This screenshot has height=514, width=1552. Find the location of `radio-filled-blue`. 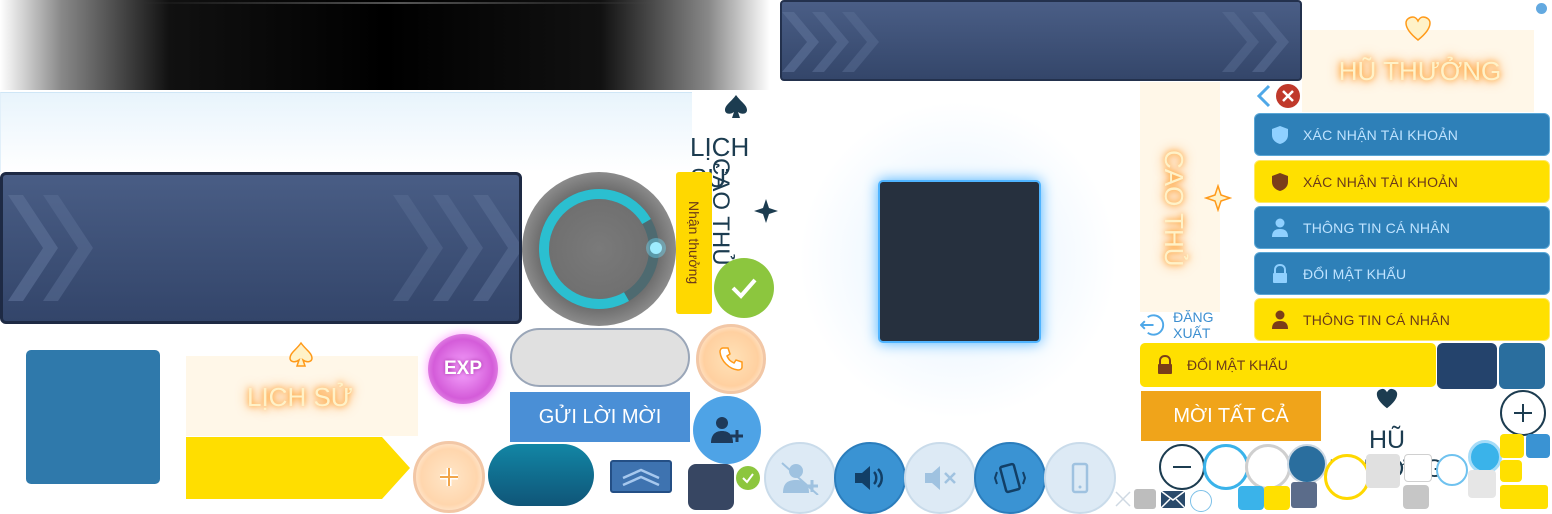

radio-filled-blue is located at coordinates (1307, 464).